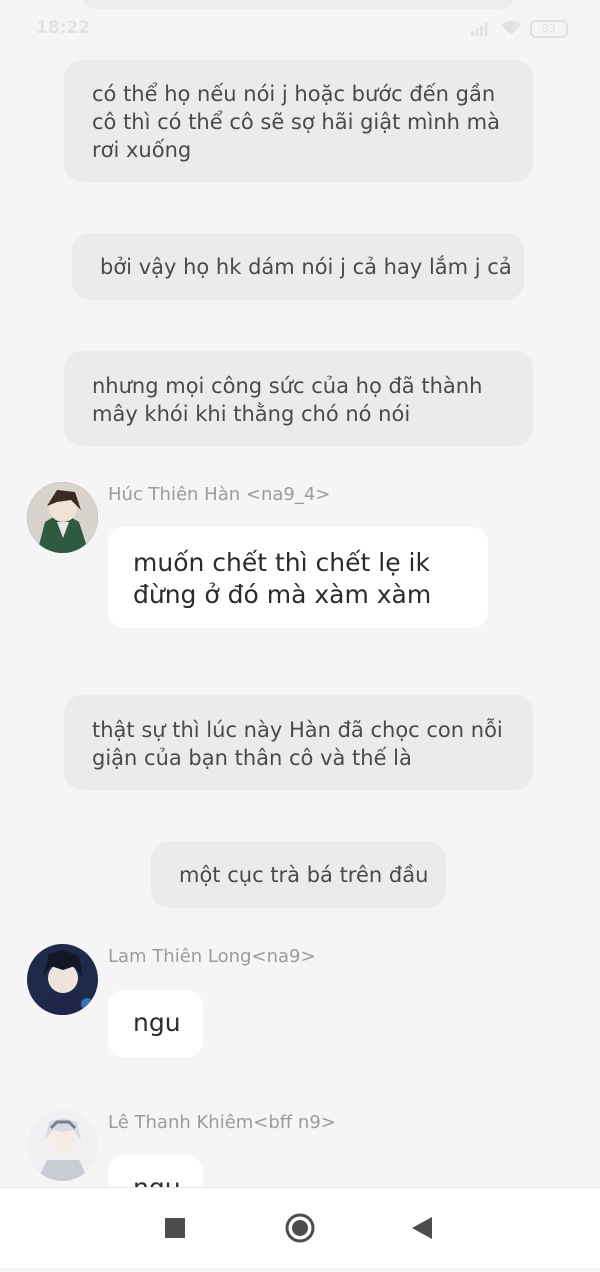 The width and height of the screenshot is (600, 1272). What do you see at coordinates (222, 1122) in the screenshot?
I see `sender-name: Lê Thanh Khiêm<bff n9>` at bounding box center [222, 1122].